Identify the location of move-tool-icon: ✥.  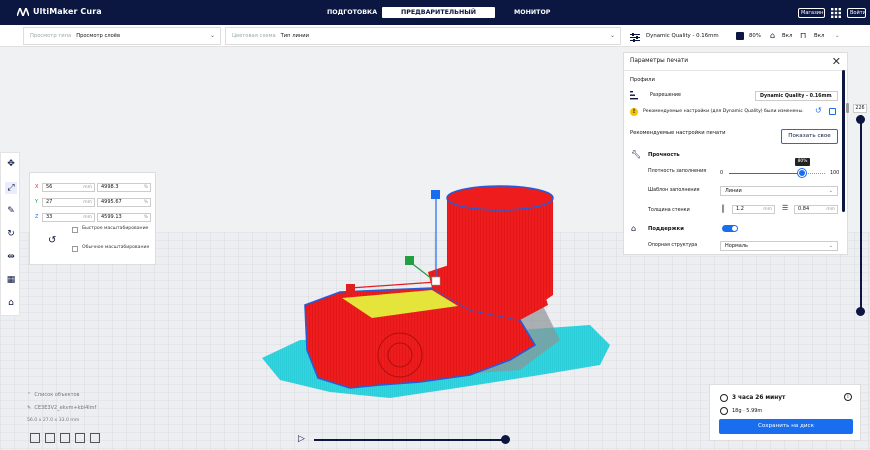
(11, 164).